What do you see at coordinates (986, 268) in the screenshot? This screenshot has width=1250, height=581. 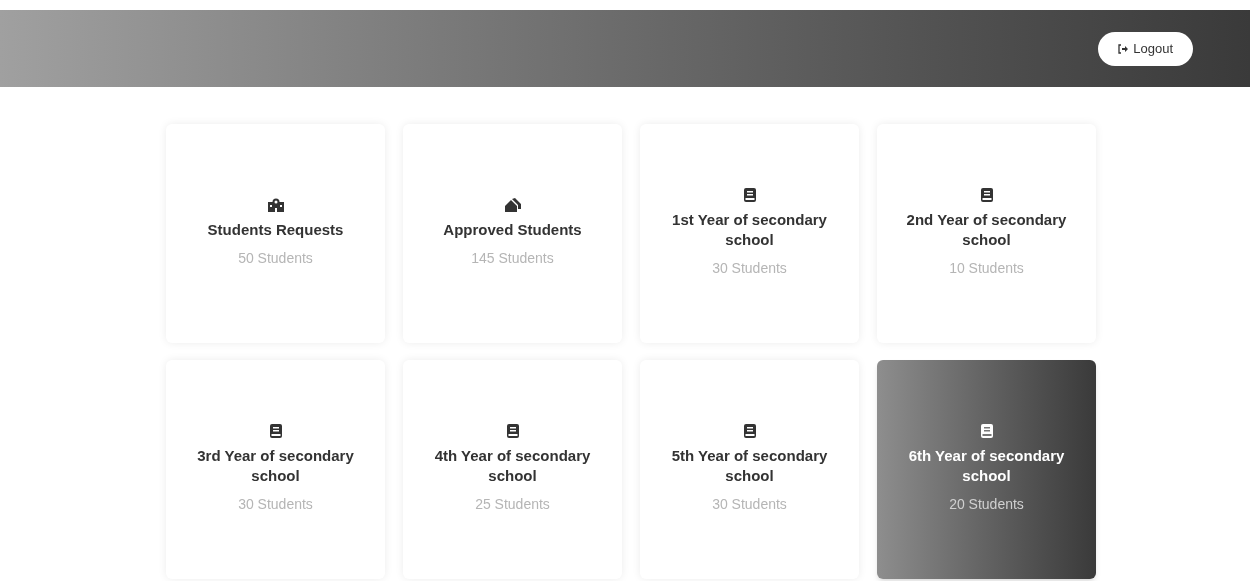 I see `student-count: 10 Students` at bounding box center [986, 268].